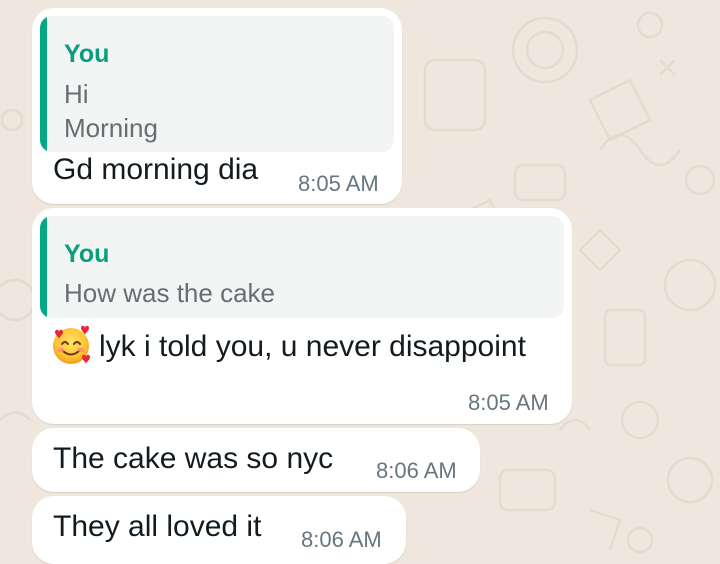  Describe the element at coordinates (169, 293) in the screenshot. I see `reply-text-line: How was the cake` at that location.